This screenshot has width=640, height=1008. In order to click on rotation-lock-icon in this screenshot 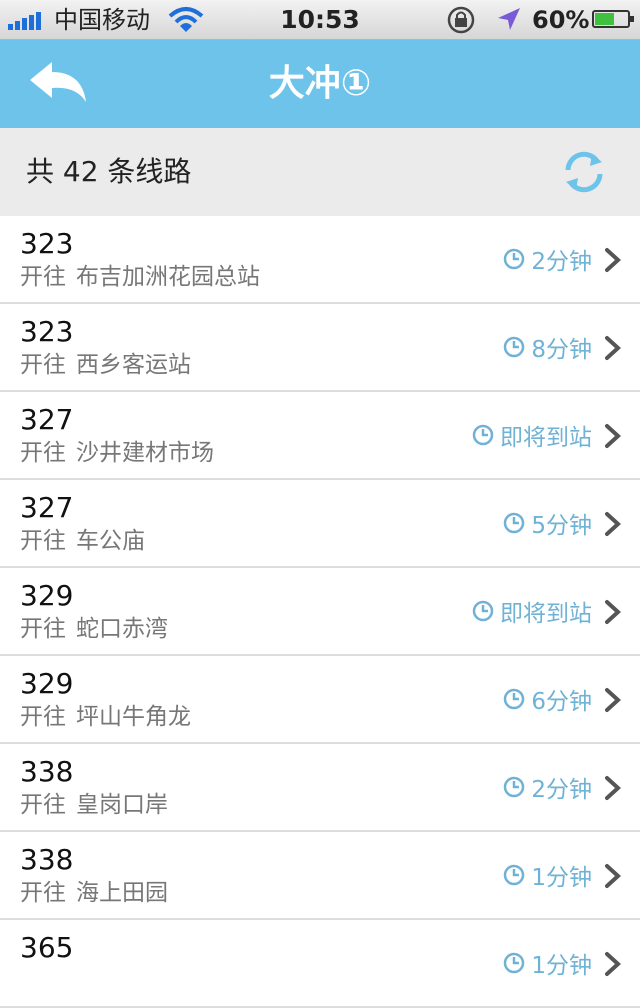, I will do `click(461, 20)`.